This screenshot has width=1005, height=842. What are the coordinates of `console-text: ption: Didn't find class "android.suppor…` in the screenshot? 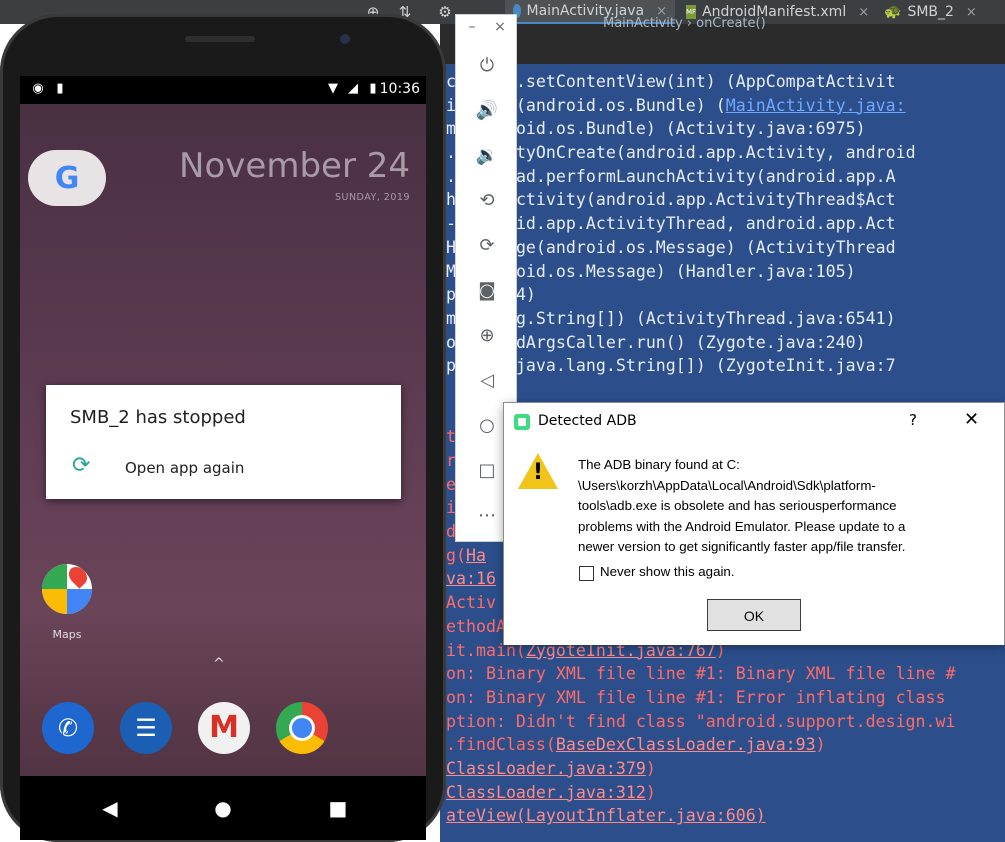 It's located at (701, 721).